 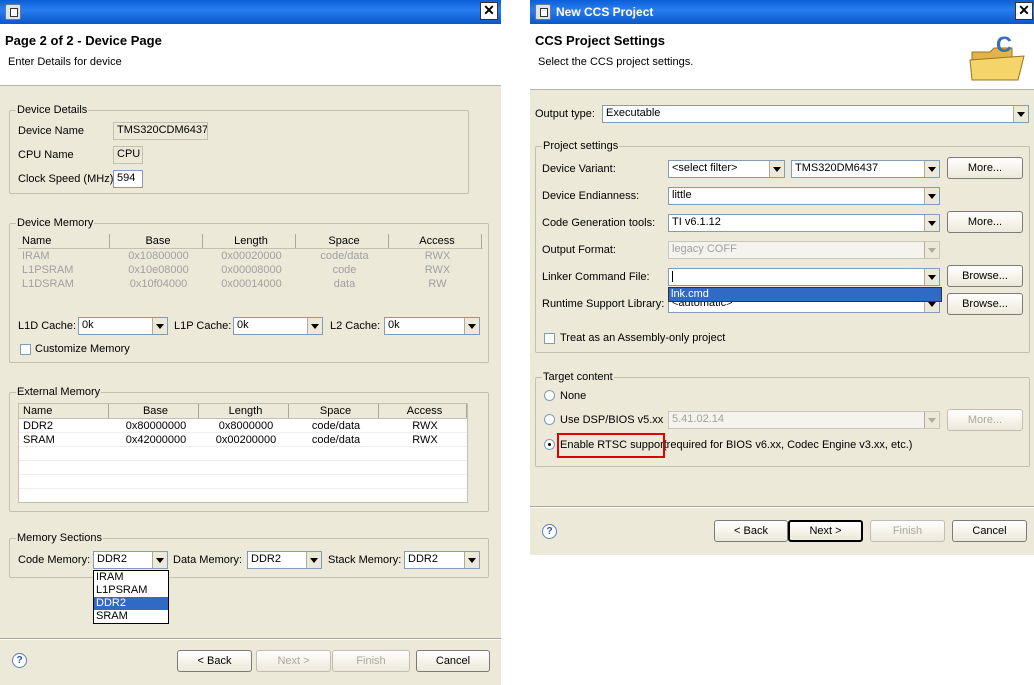 What do you see at coordinates (573, 396) in the screenshot?
I see `target-none-label: None` at bounding box center [573, 396].